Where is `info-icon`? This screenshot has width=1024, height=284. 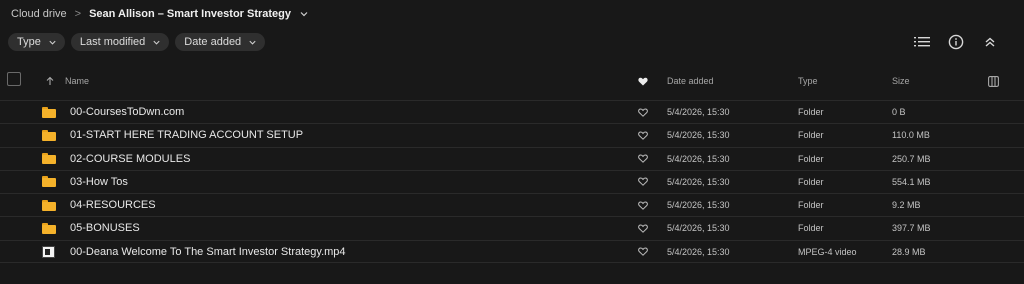 info-icon is located at coordinates (956, 42).